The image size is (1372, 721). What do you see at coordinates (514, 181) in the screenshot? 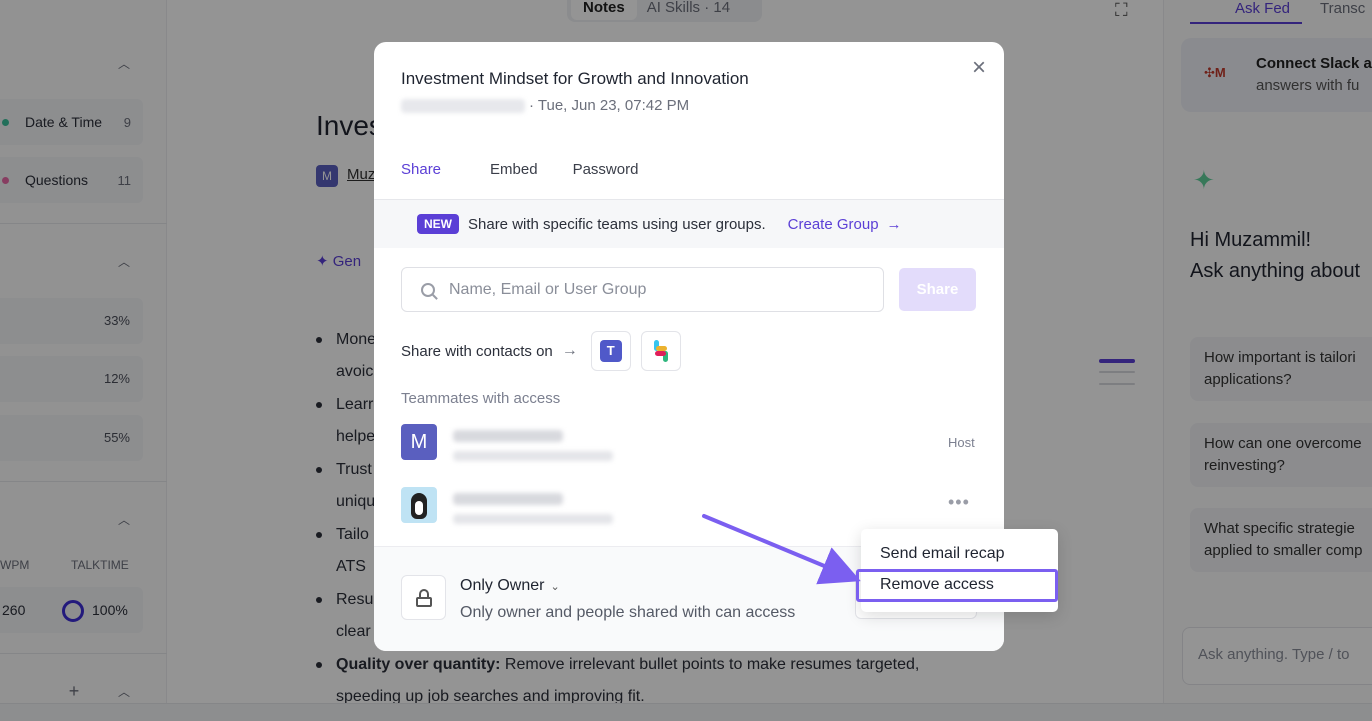
I see `tab-embed: Embed` at bounding box center [514, 181].